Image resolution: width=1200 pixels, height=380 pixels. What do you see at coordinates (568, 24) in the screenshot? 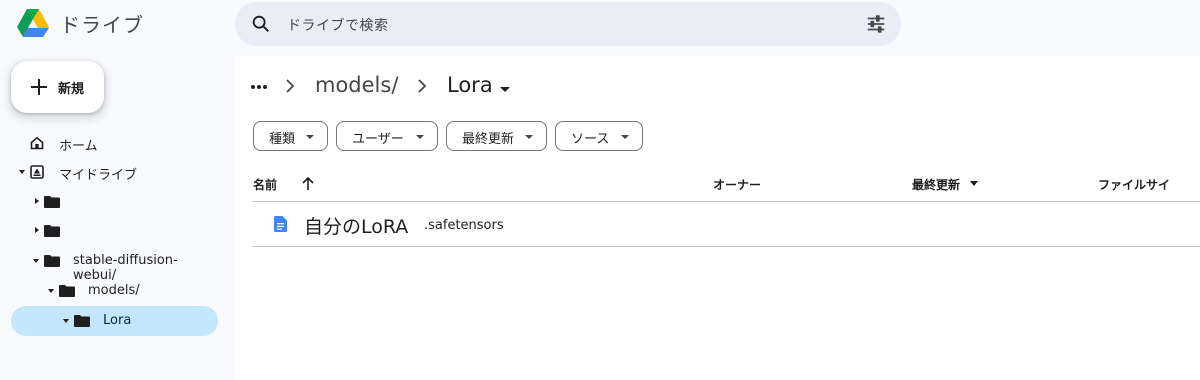
I see `search-bar: ドライブで検索` at bounding box center [568, 24].